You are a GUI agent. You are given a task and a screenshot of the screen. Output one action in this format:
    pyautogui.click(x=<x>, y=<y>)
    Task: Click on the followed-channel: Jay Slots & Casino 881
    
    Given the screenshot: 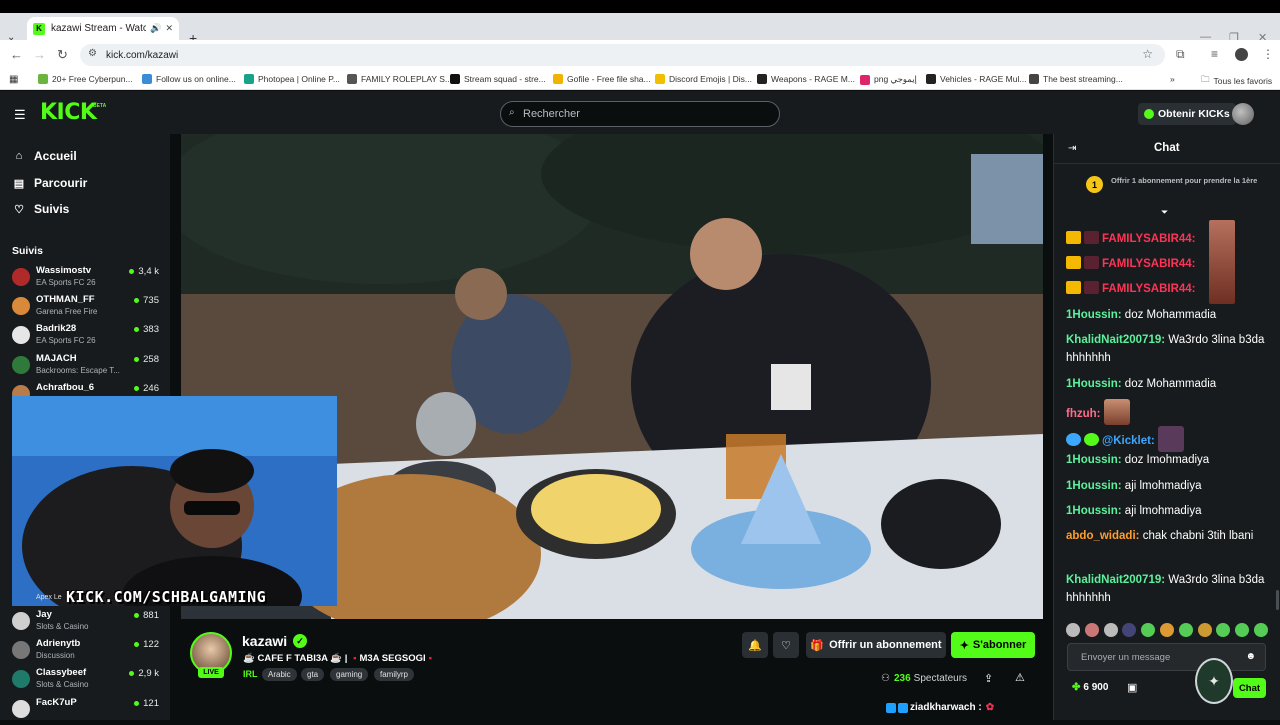 What is the action you would take?
    pyautogui.click(x=87, y=623)
    